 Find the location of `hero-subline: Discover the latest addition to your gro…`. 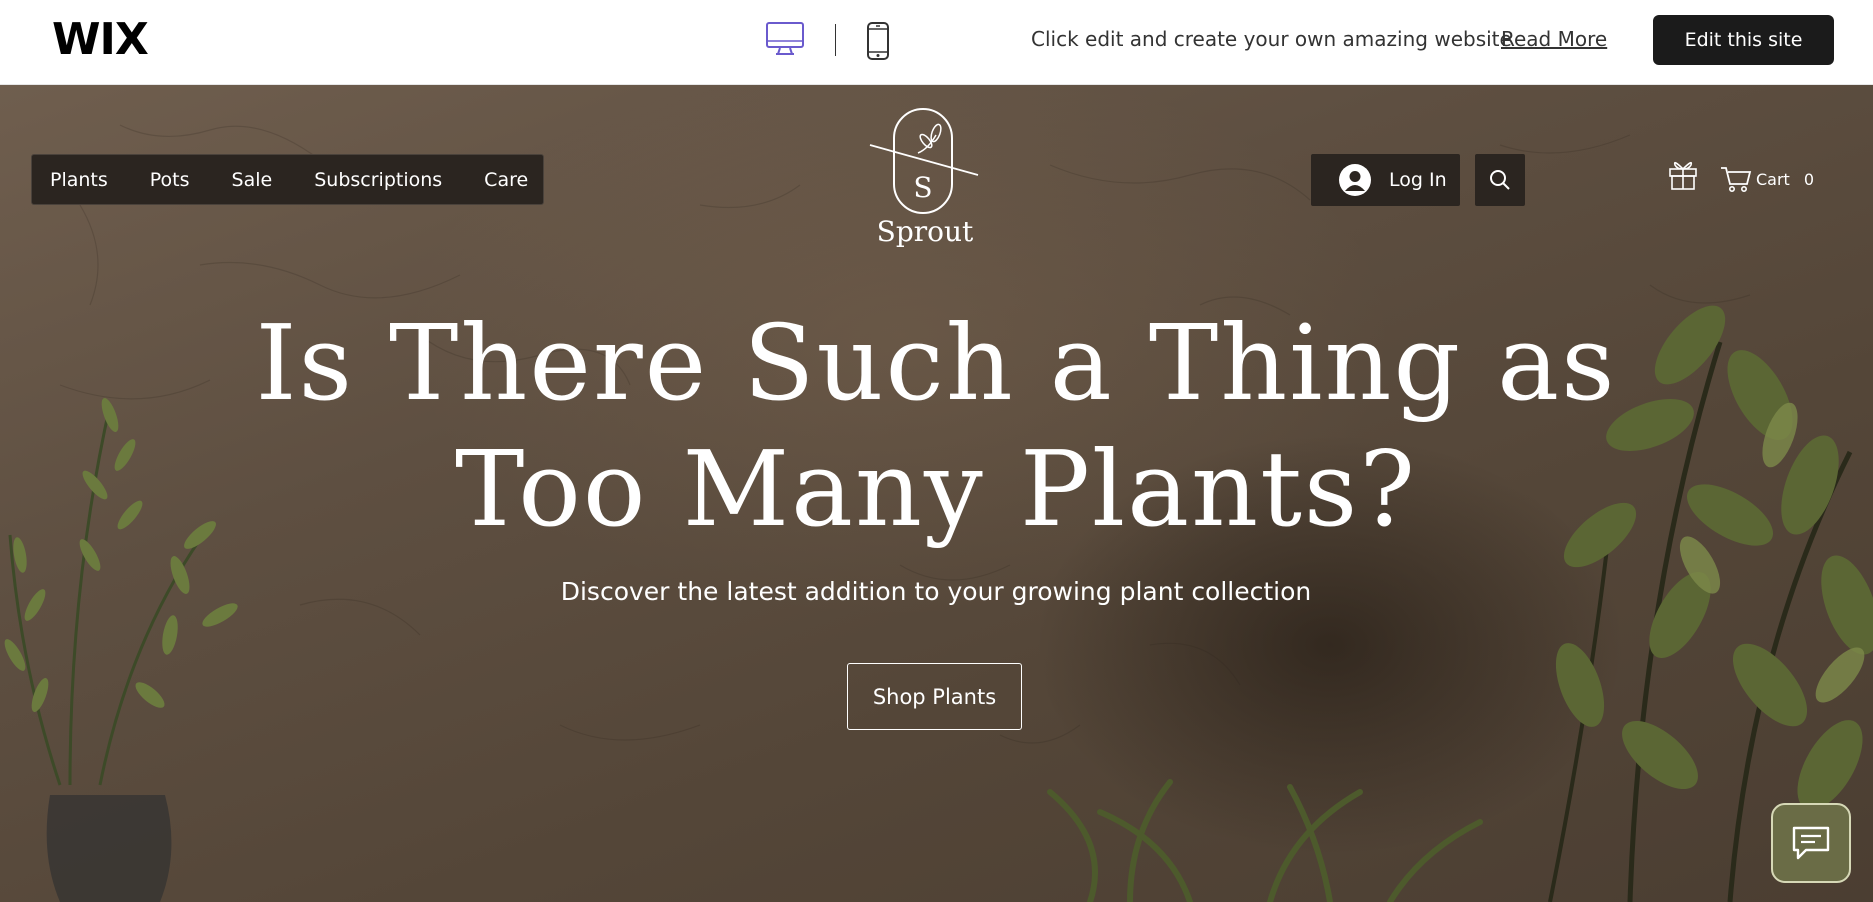

hero-subline: Discover the latest addition to your gro… is located at coordinates (936, 591).